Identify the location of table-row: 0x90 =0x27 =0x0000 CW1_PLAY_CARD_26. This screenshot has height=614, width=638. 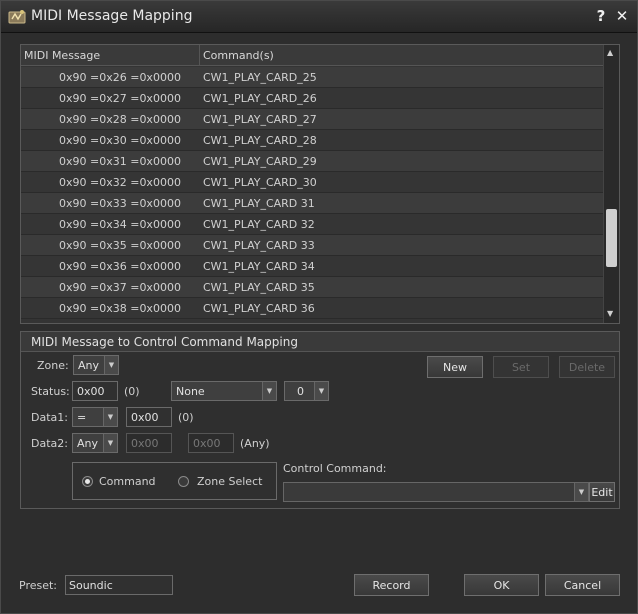
(312, 98).